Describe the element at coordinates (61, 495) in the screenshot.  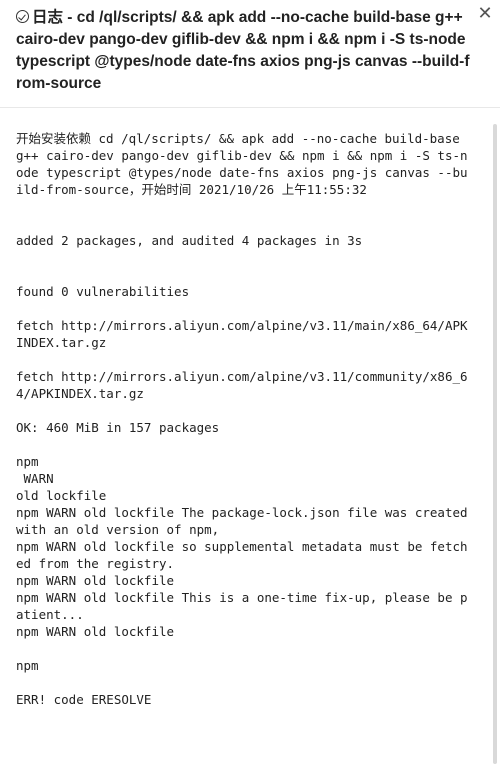
I see `log-line: old lockfile` at that location.